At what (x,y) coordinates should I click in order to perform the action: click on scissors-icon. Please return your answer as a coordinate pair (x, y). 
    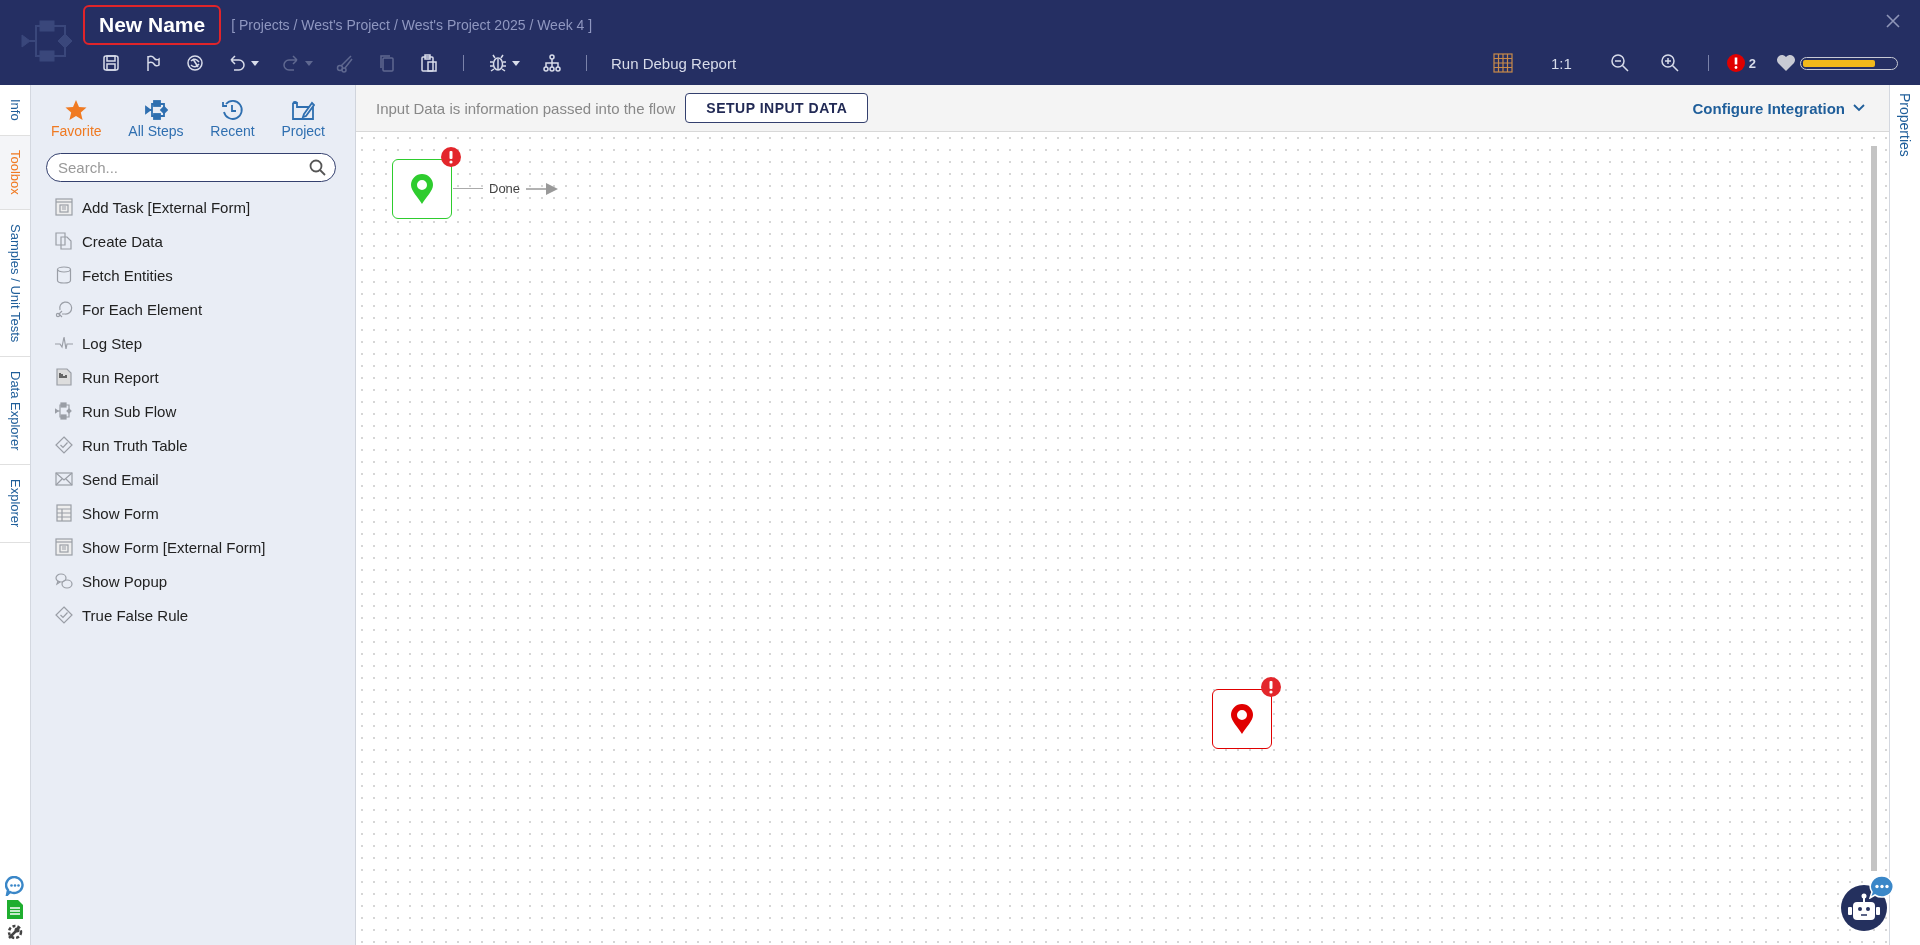
    Looking at the image, I should click on (345, 63).